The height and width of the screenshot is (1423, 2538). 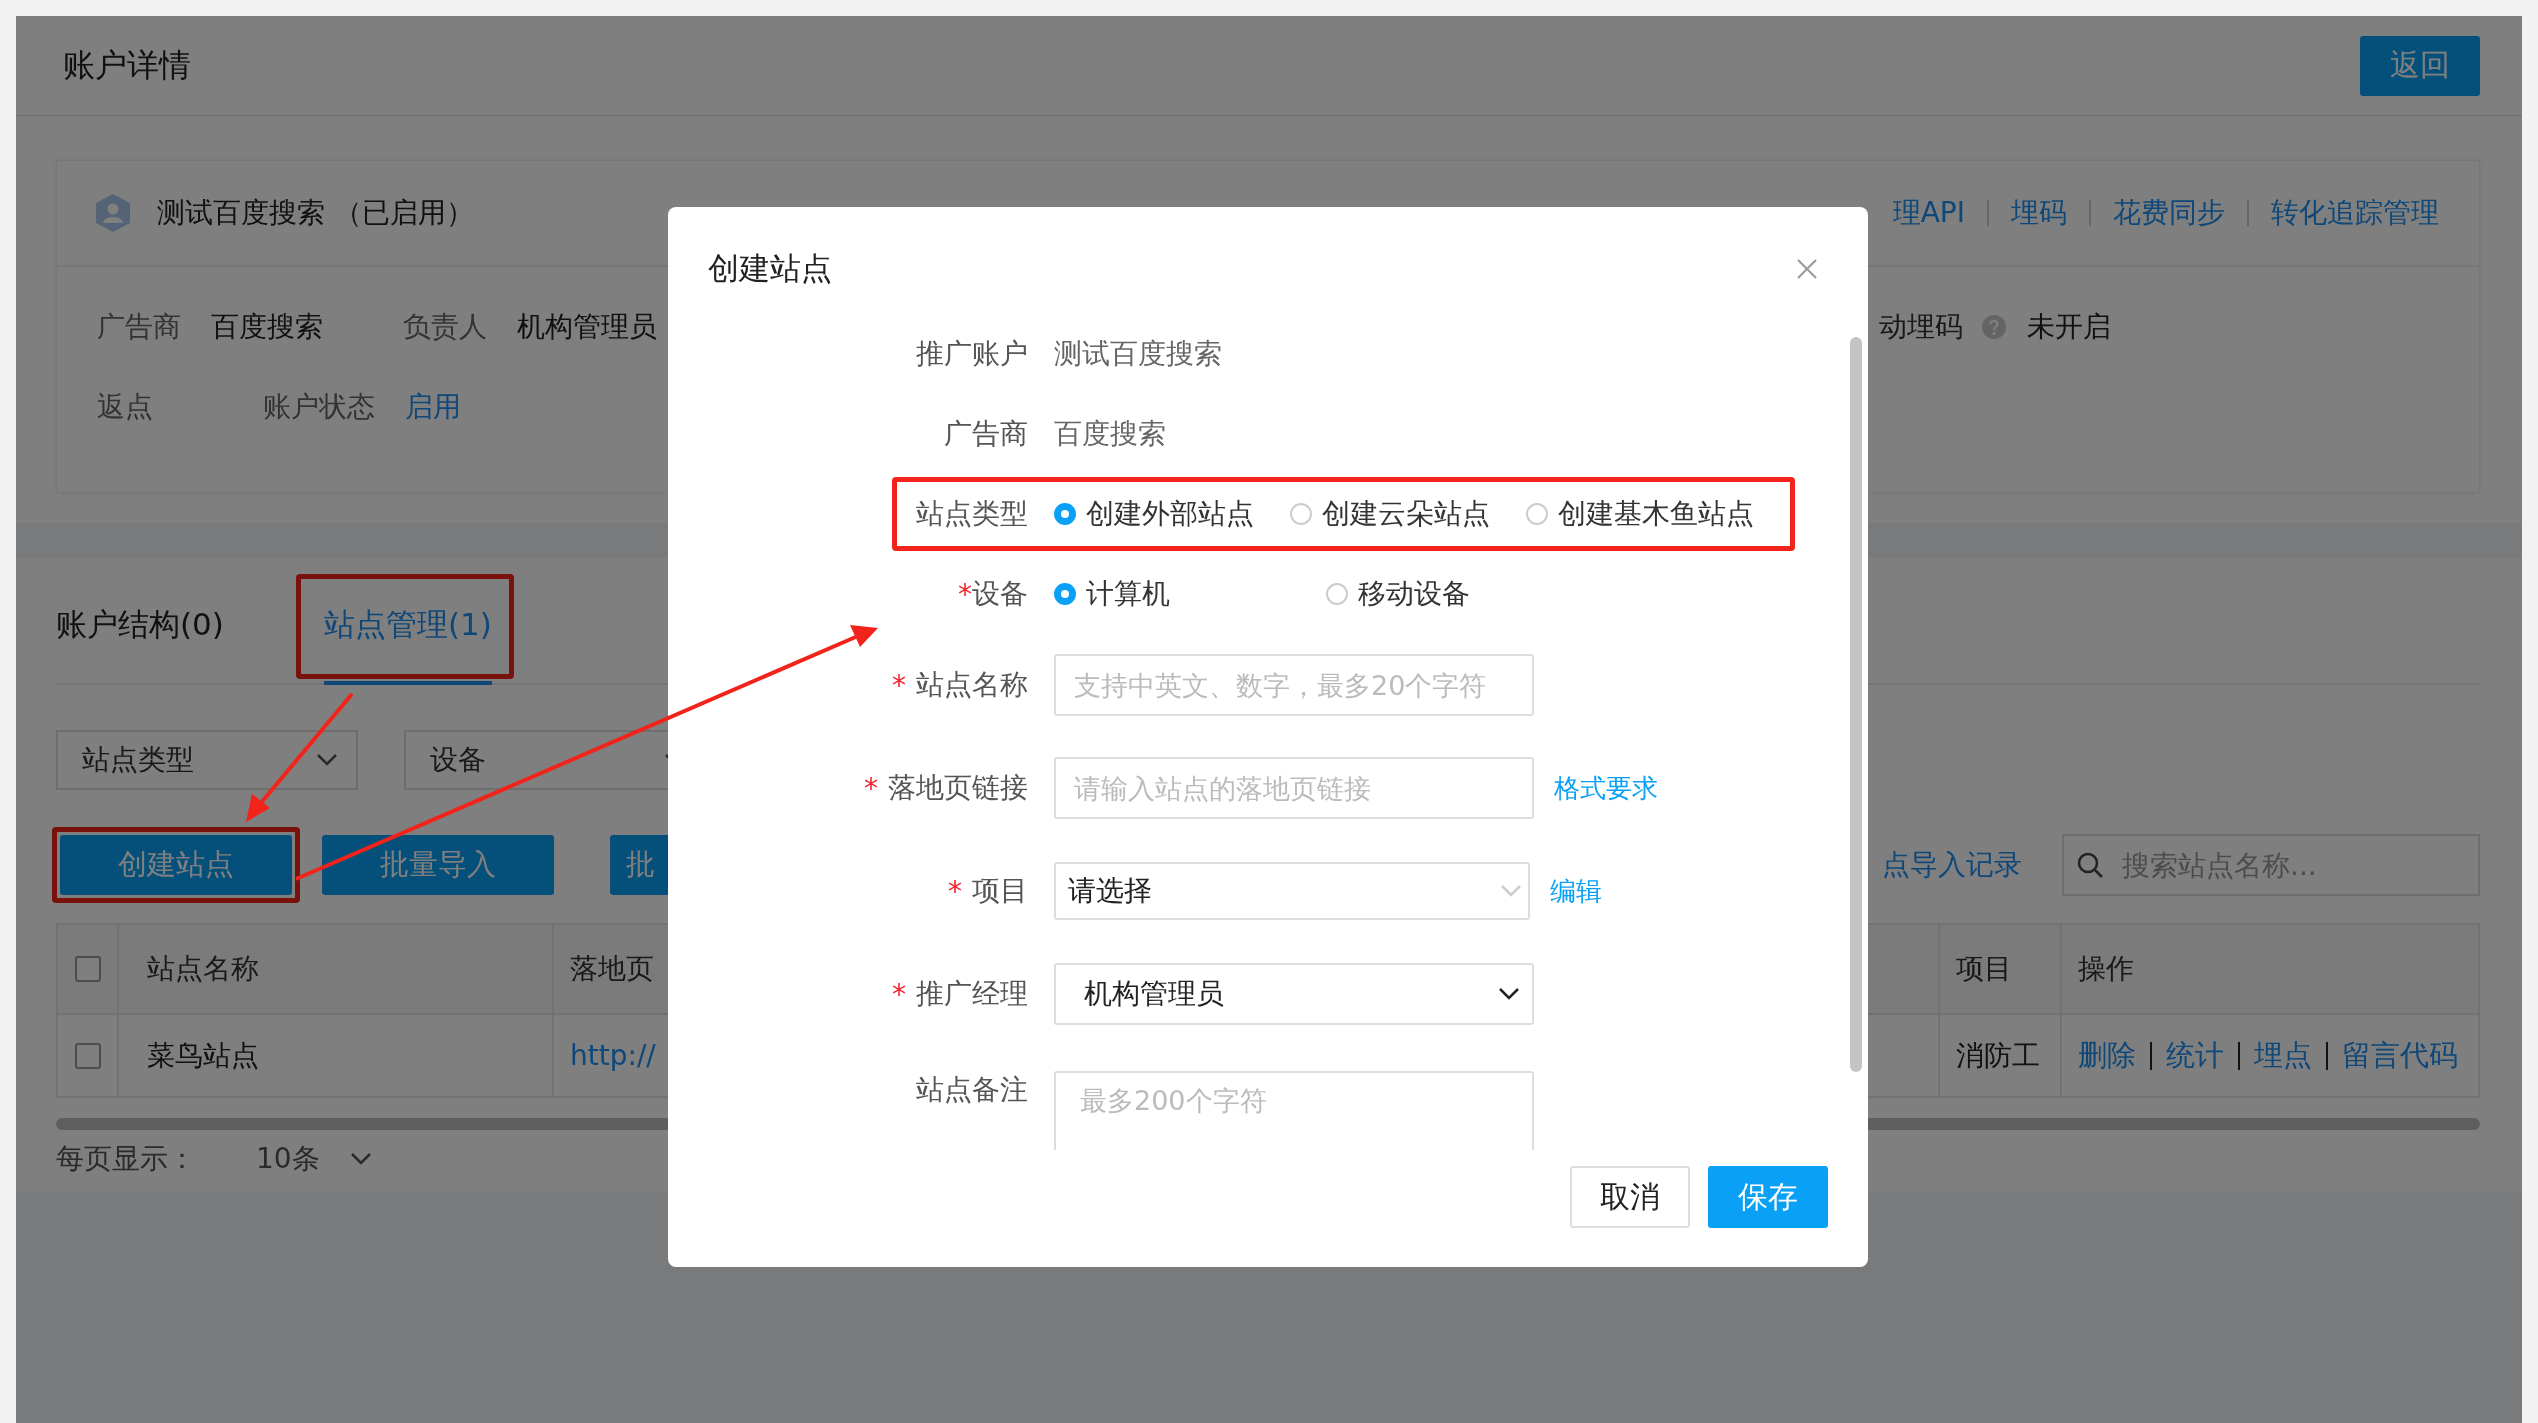 I want to click on field-label: 站点名称, so click(x=972, y=685).